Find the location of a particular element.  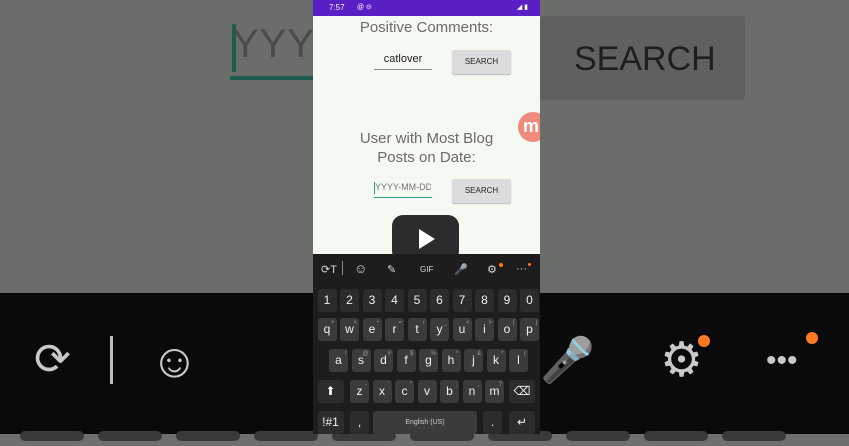

shift-key: ⬆ is located at coordinates (330, 391).